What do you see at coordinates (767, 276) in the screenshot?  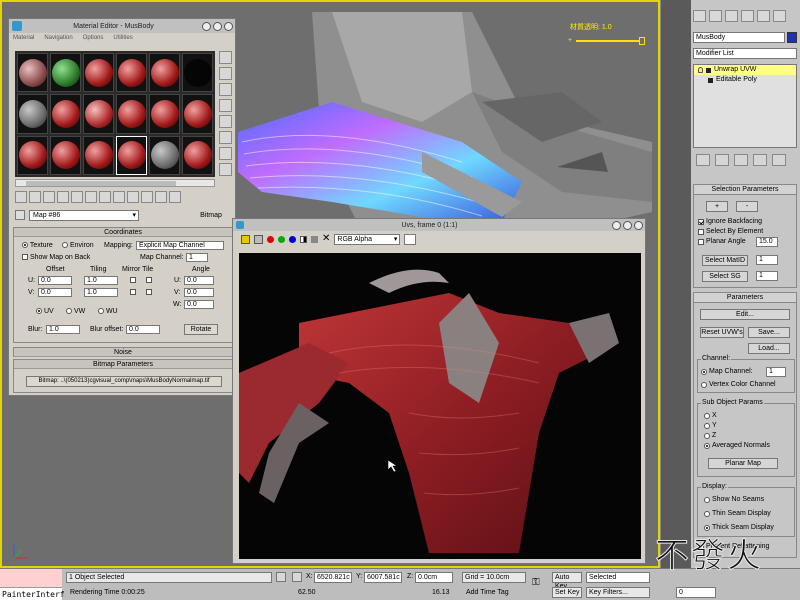 I see `sg-spinner: 1` at bounding box center [767, 276].